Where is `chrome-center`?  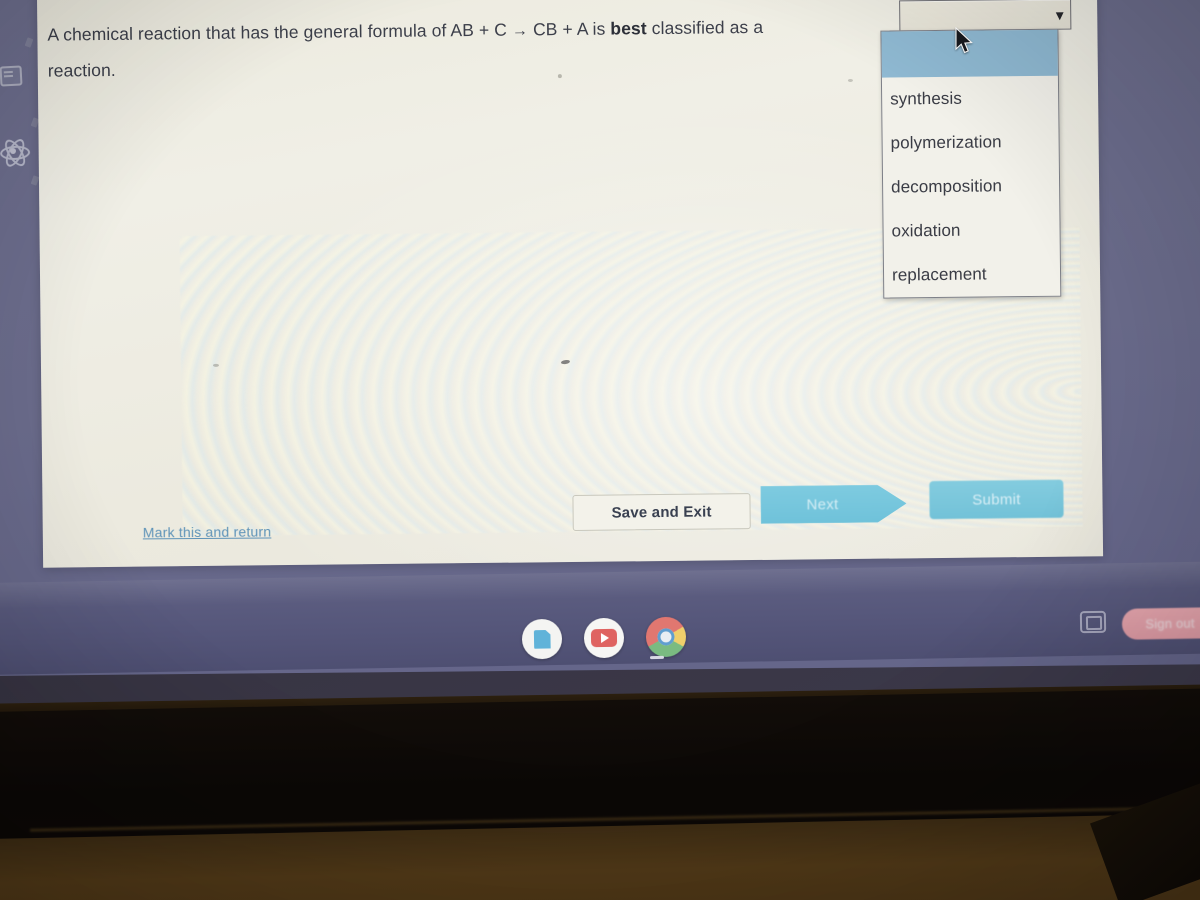
chrome-center is located at coordinates (666, 637).